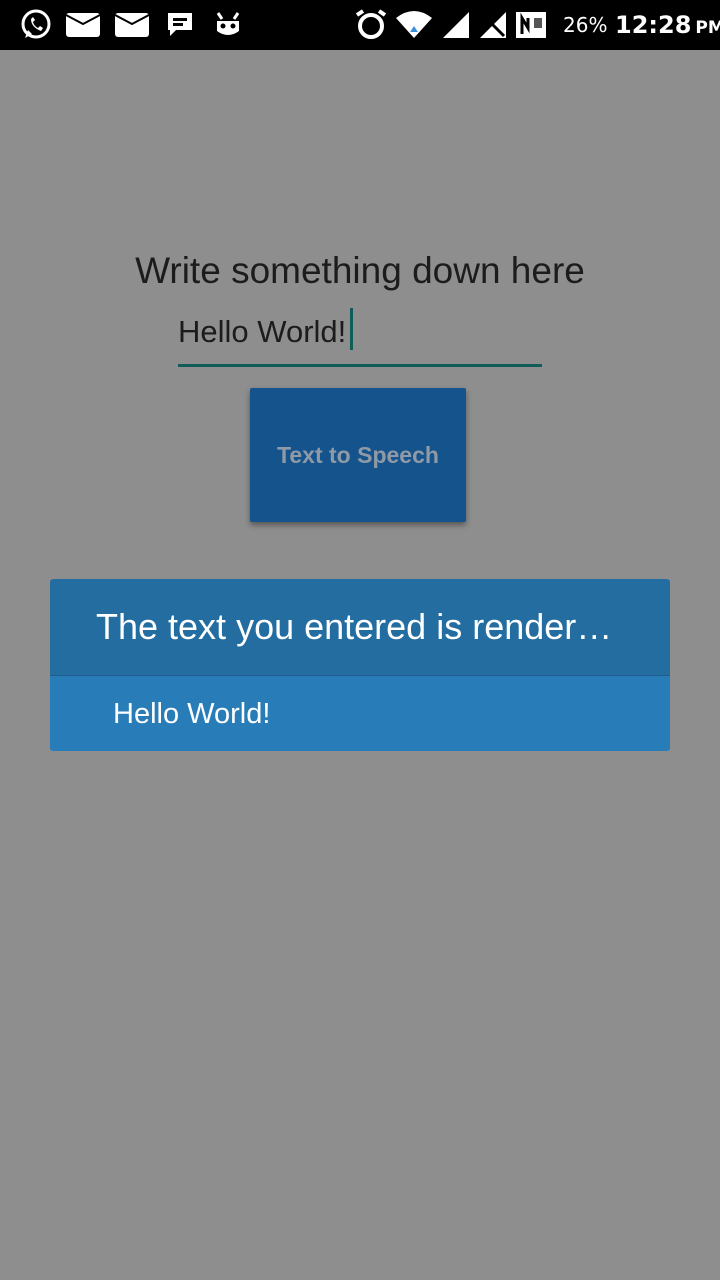  What do you see at coordinates (360, 365) in the screenshot?
I see `input-underline` at bounding box center [360, 365].